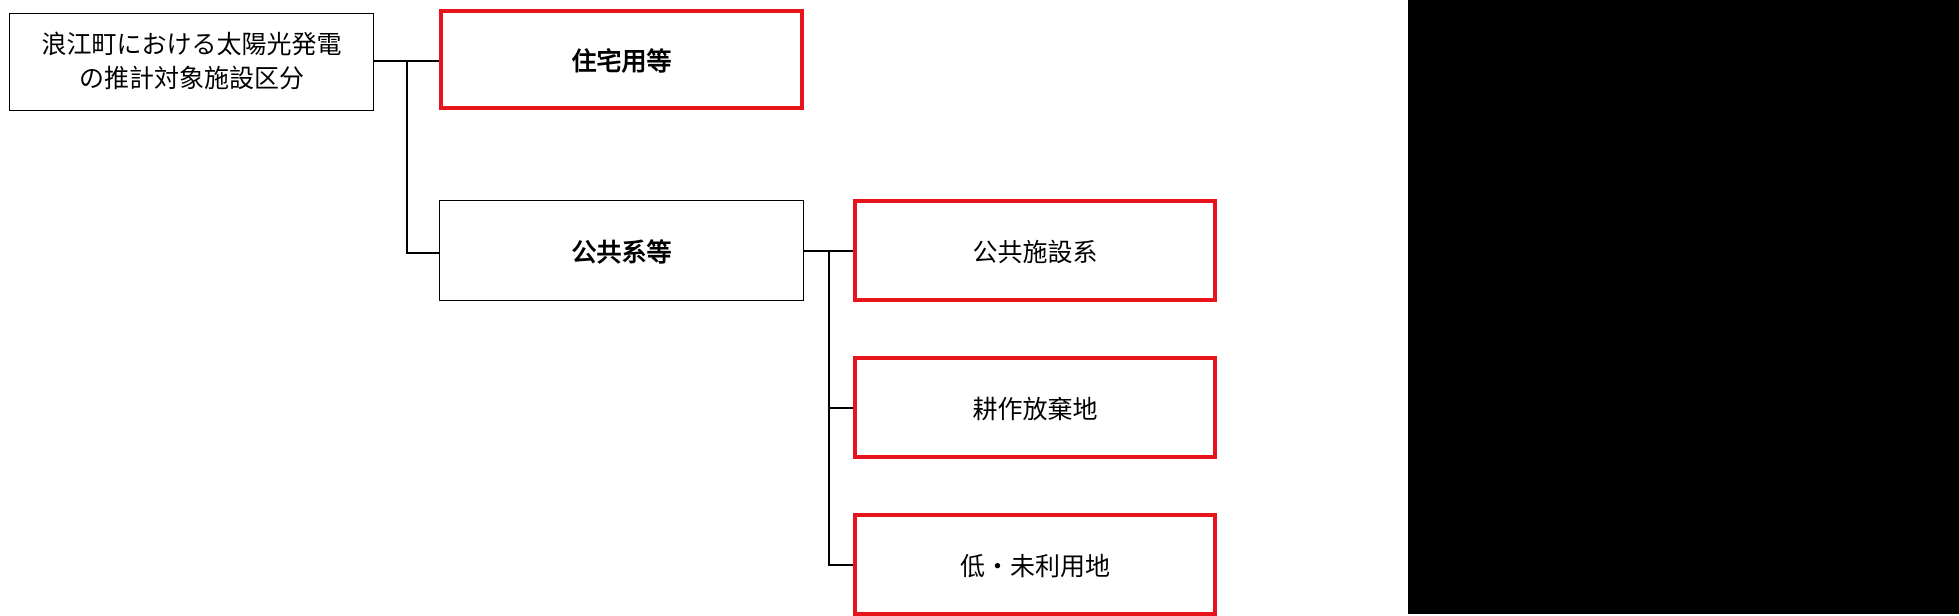  I want to click on node-public-facilities-label: 公共施設系, so click(1035, 252).